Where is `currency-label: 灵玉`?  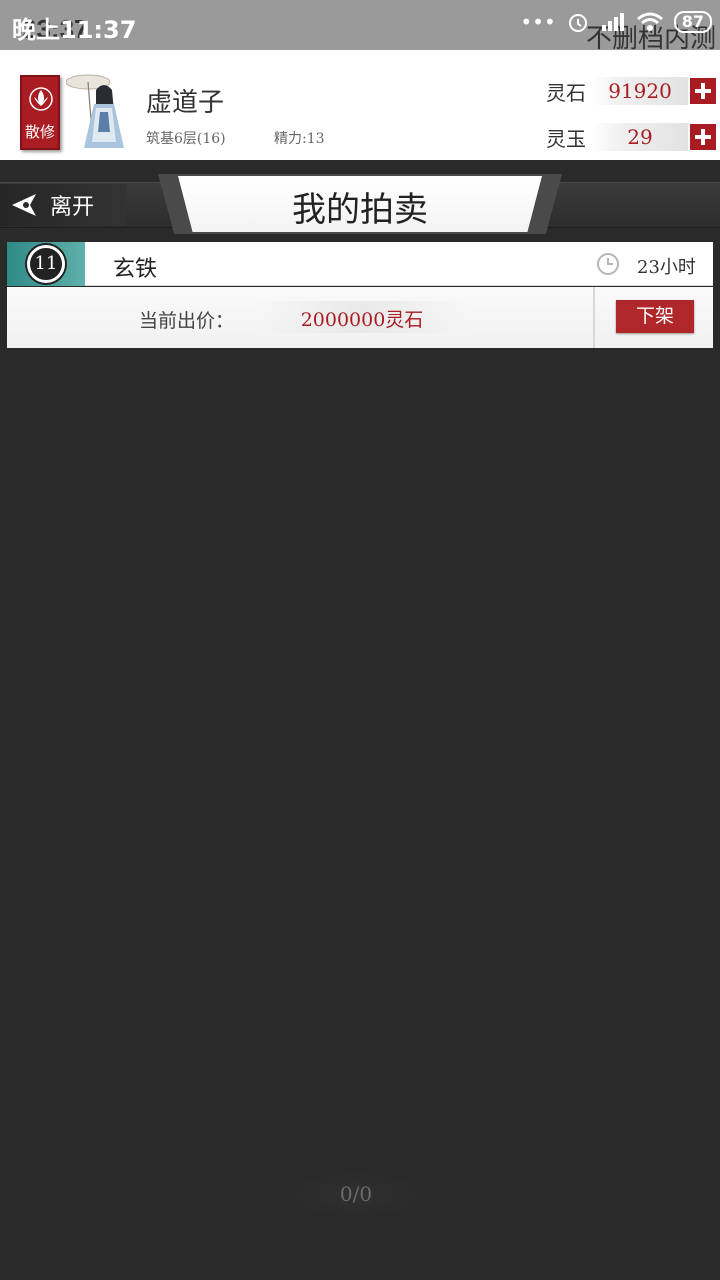 currency-label: 灵玉 is located at coordinates (566, 138).